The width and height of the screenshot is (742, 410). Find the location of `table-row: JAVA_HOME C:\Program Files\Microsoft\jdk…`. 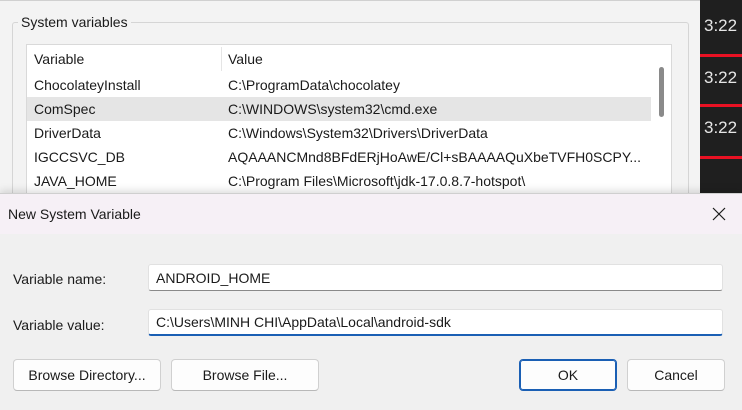

table-row: JAVA_HOME C:\Program Files\Microsoft\jdk… is located at coordinates (339, 181).